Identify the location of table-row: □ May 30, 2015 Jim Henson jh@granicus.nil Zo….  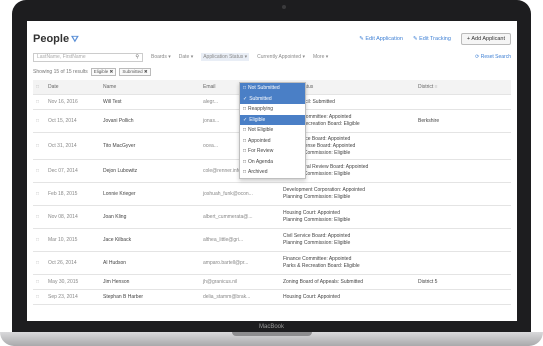
(272, 282).